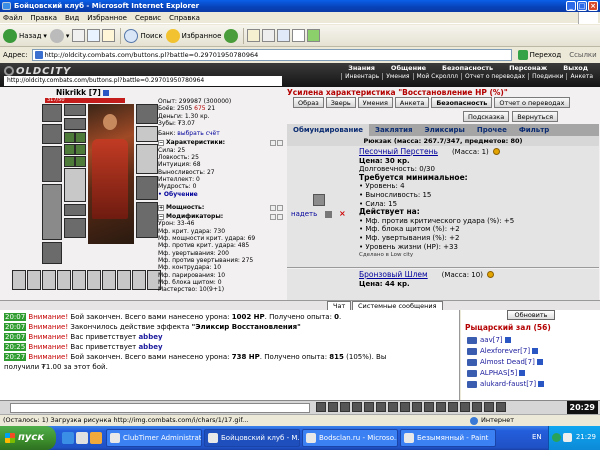 Image resolution: width=600 pixels, height=450 pixels. Describe the element at coordinates (109, 35) in the screenshot. I see `home-icon` at that location.